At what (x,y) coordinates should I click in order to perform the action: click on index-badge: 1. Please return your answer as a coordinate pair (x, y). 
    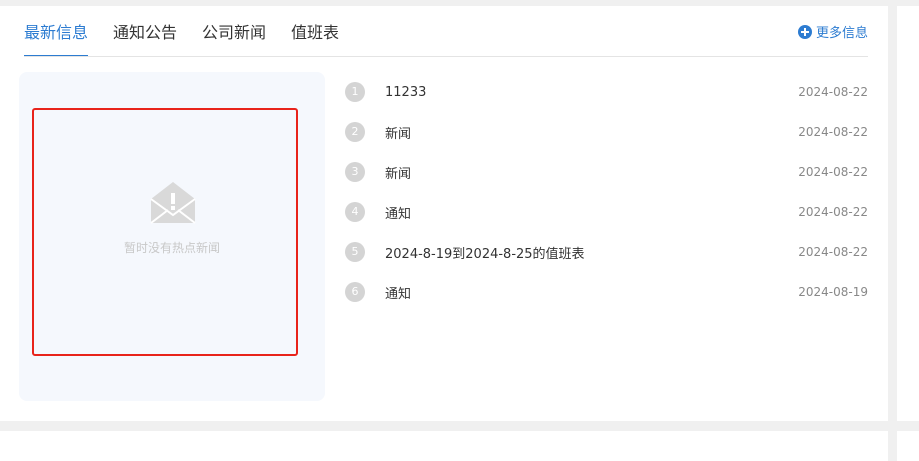
    Looking at the image, I should click on (355, 92).